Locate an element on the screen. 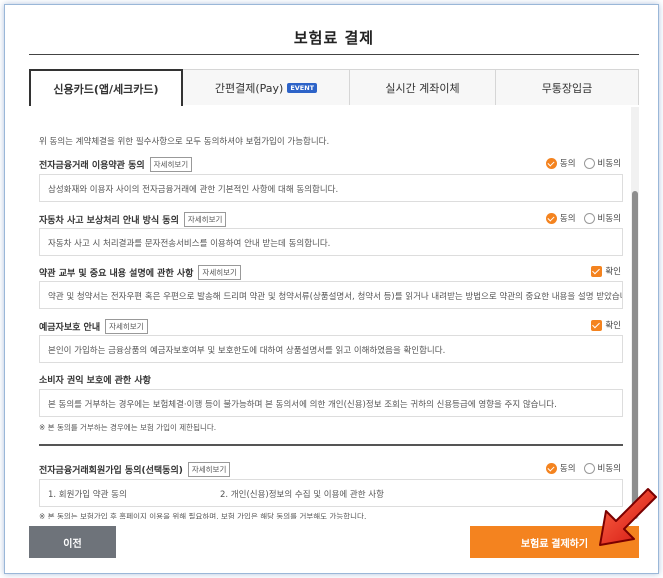  section-title-deposit-protection: 예금자보호 안내 자세히보기 is located at coordinates (93, 326).